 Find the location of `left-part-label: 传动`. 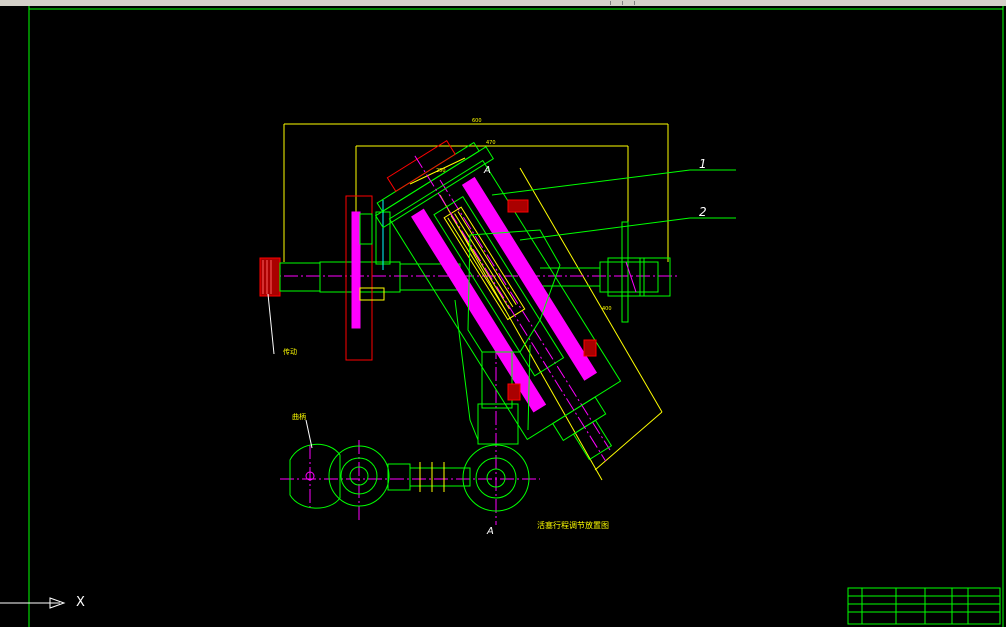

left-part-label: 传动 is located at coordinates (290, 352).